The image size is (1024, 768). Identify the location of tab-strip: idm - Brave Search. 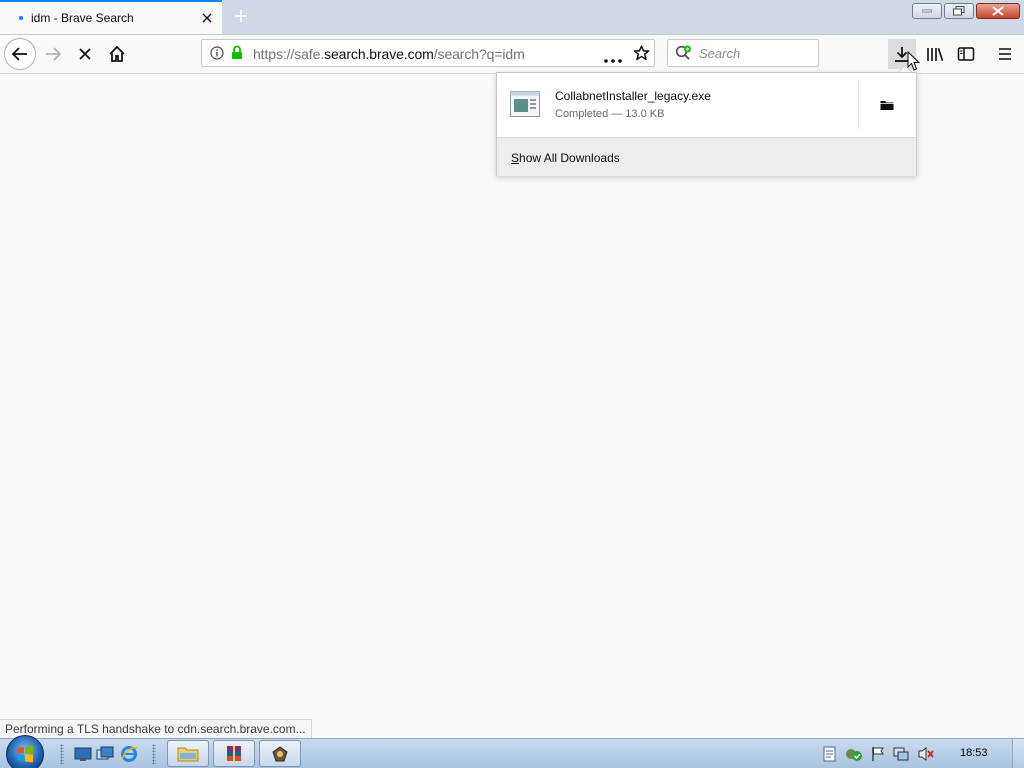
(512, 17).